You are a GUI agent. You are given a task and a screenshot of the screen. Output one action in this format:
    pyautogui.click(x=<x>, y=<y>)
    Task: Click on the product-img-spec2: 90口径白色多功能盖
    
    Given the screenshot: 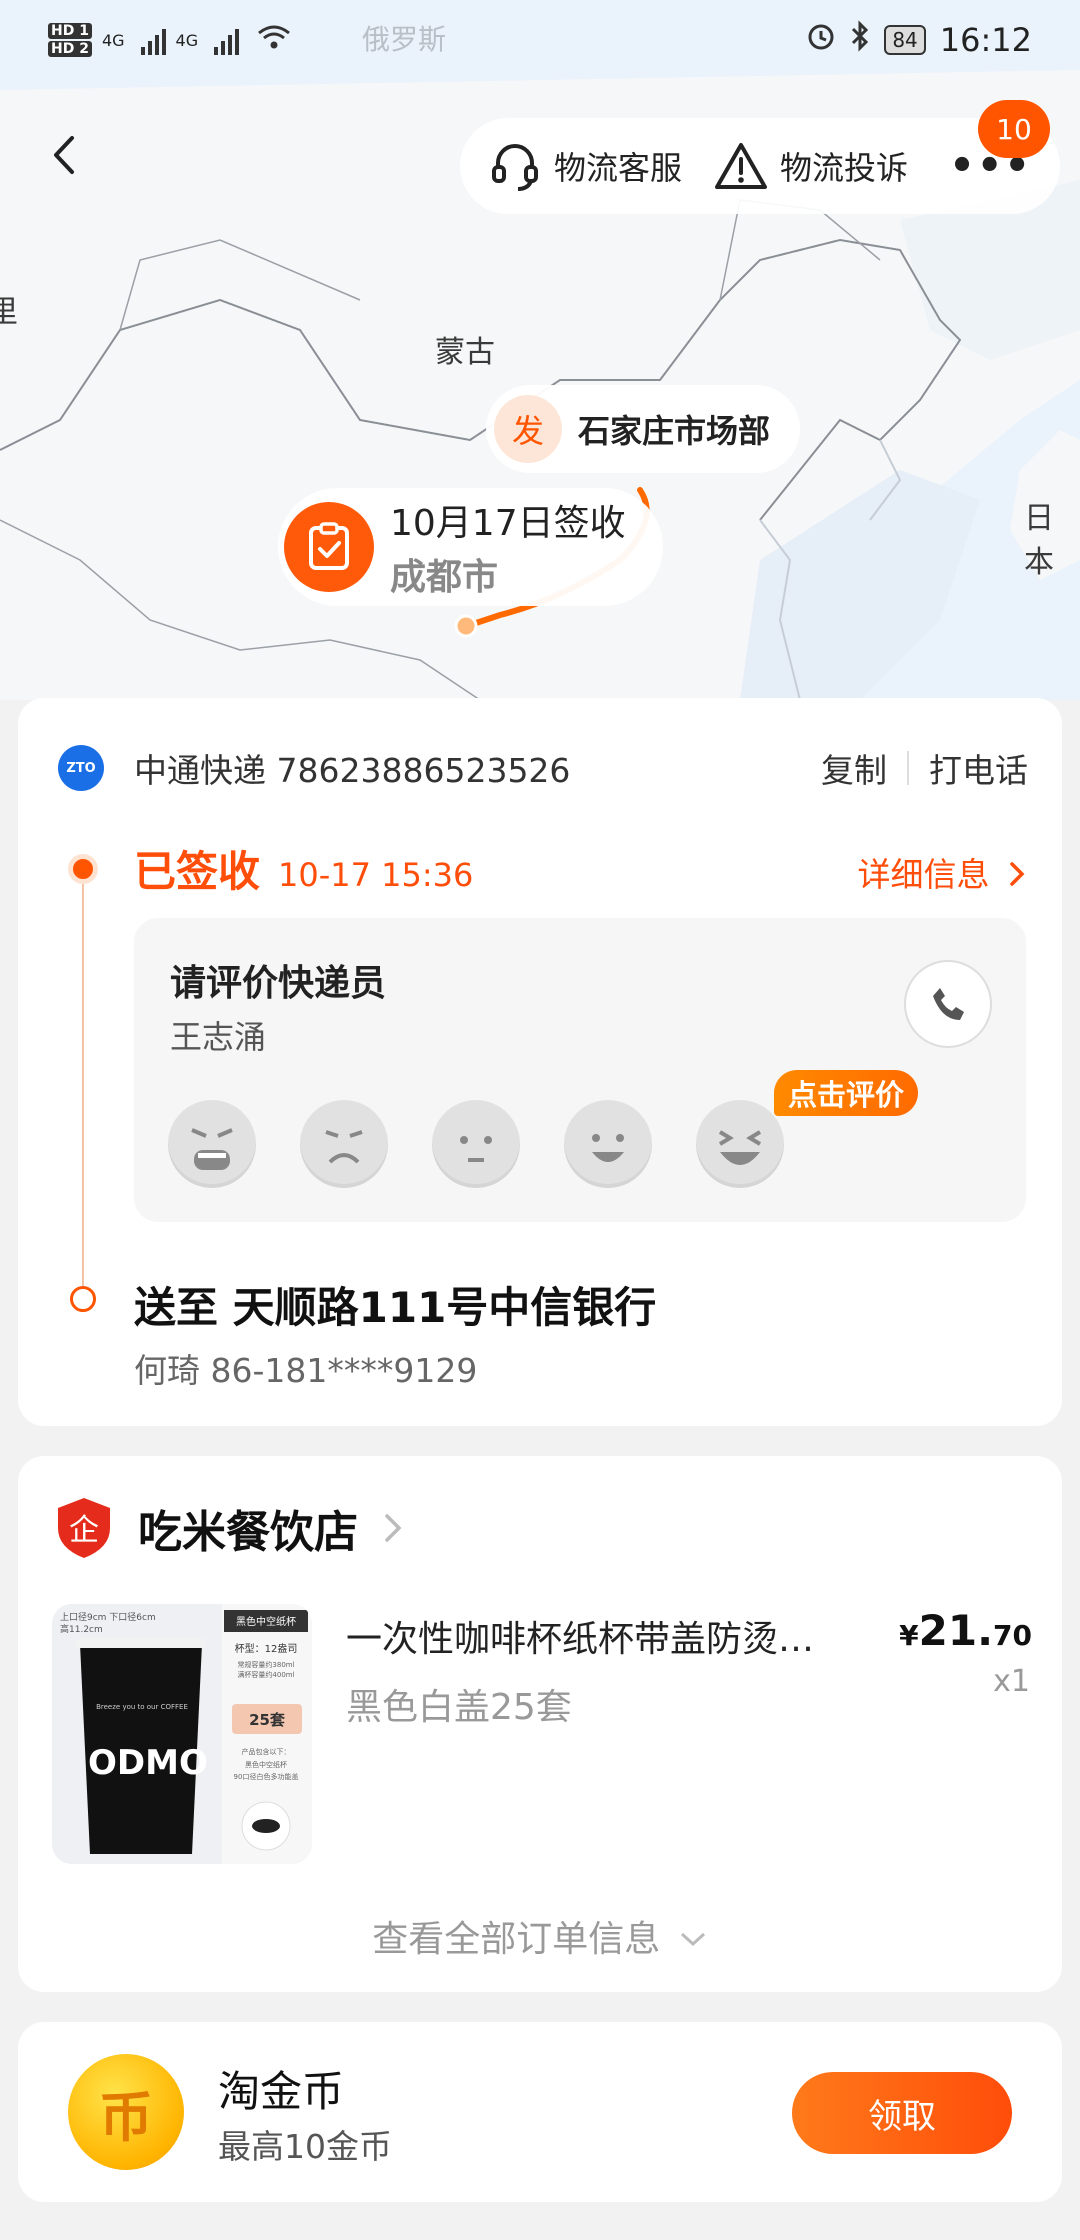 What is the action you would take?
    pyautogui.click(x=266, y=1776)
    